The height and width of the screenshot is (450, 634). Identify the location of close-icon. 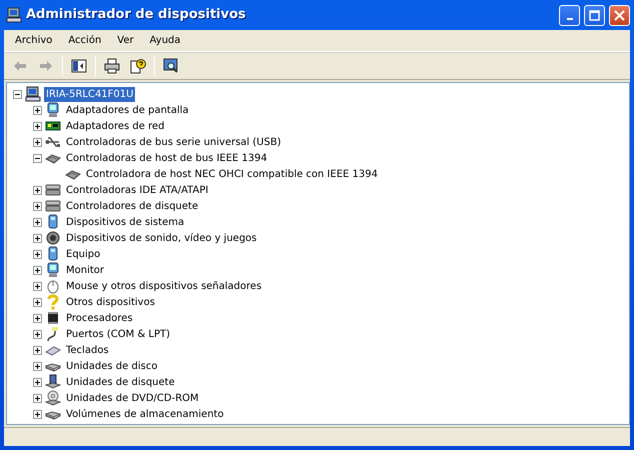
(619, 15).